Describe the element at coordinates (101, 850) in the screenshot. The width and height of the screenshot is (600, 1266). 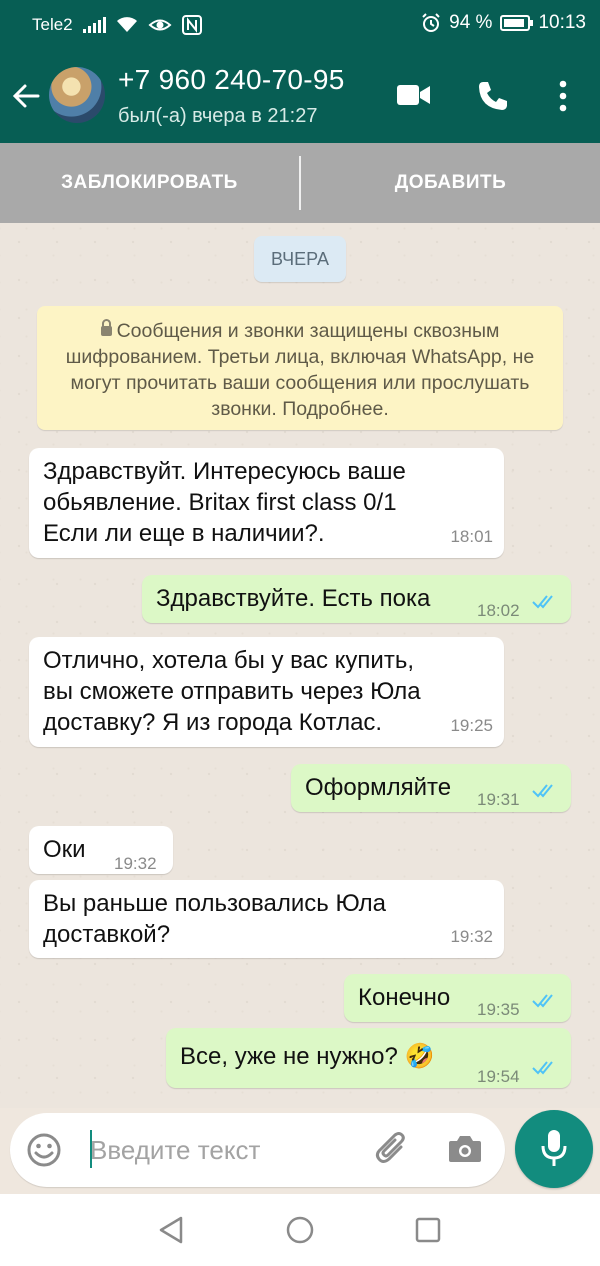
I see `message-bubble: Оки 19:32` at that location.